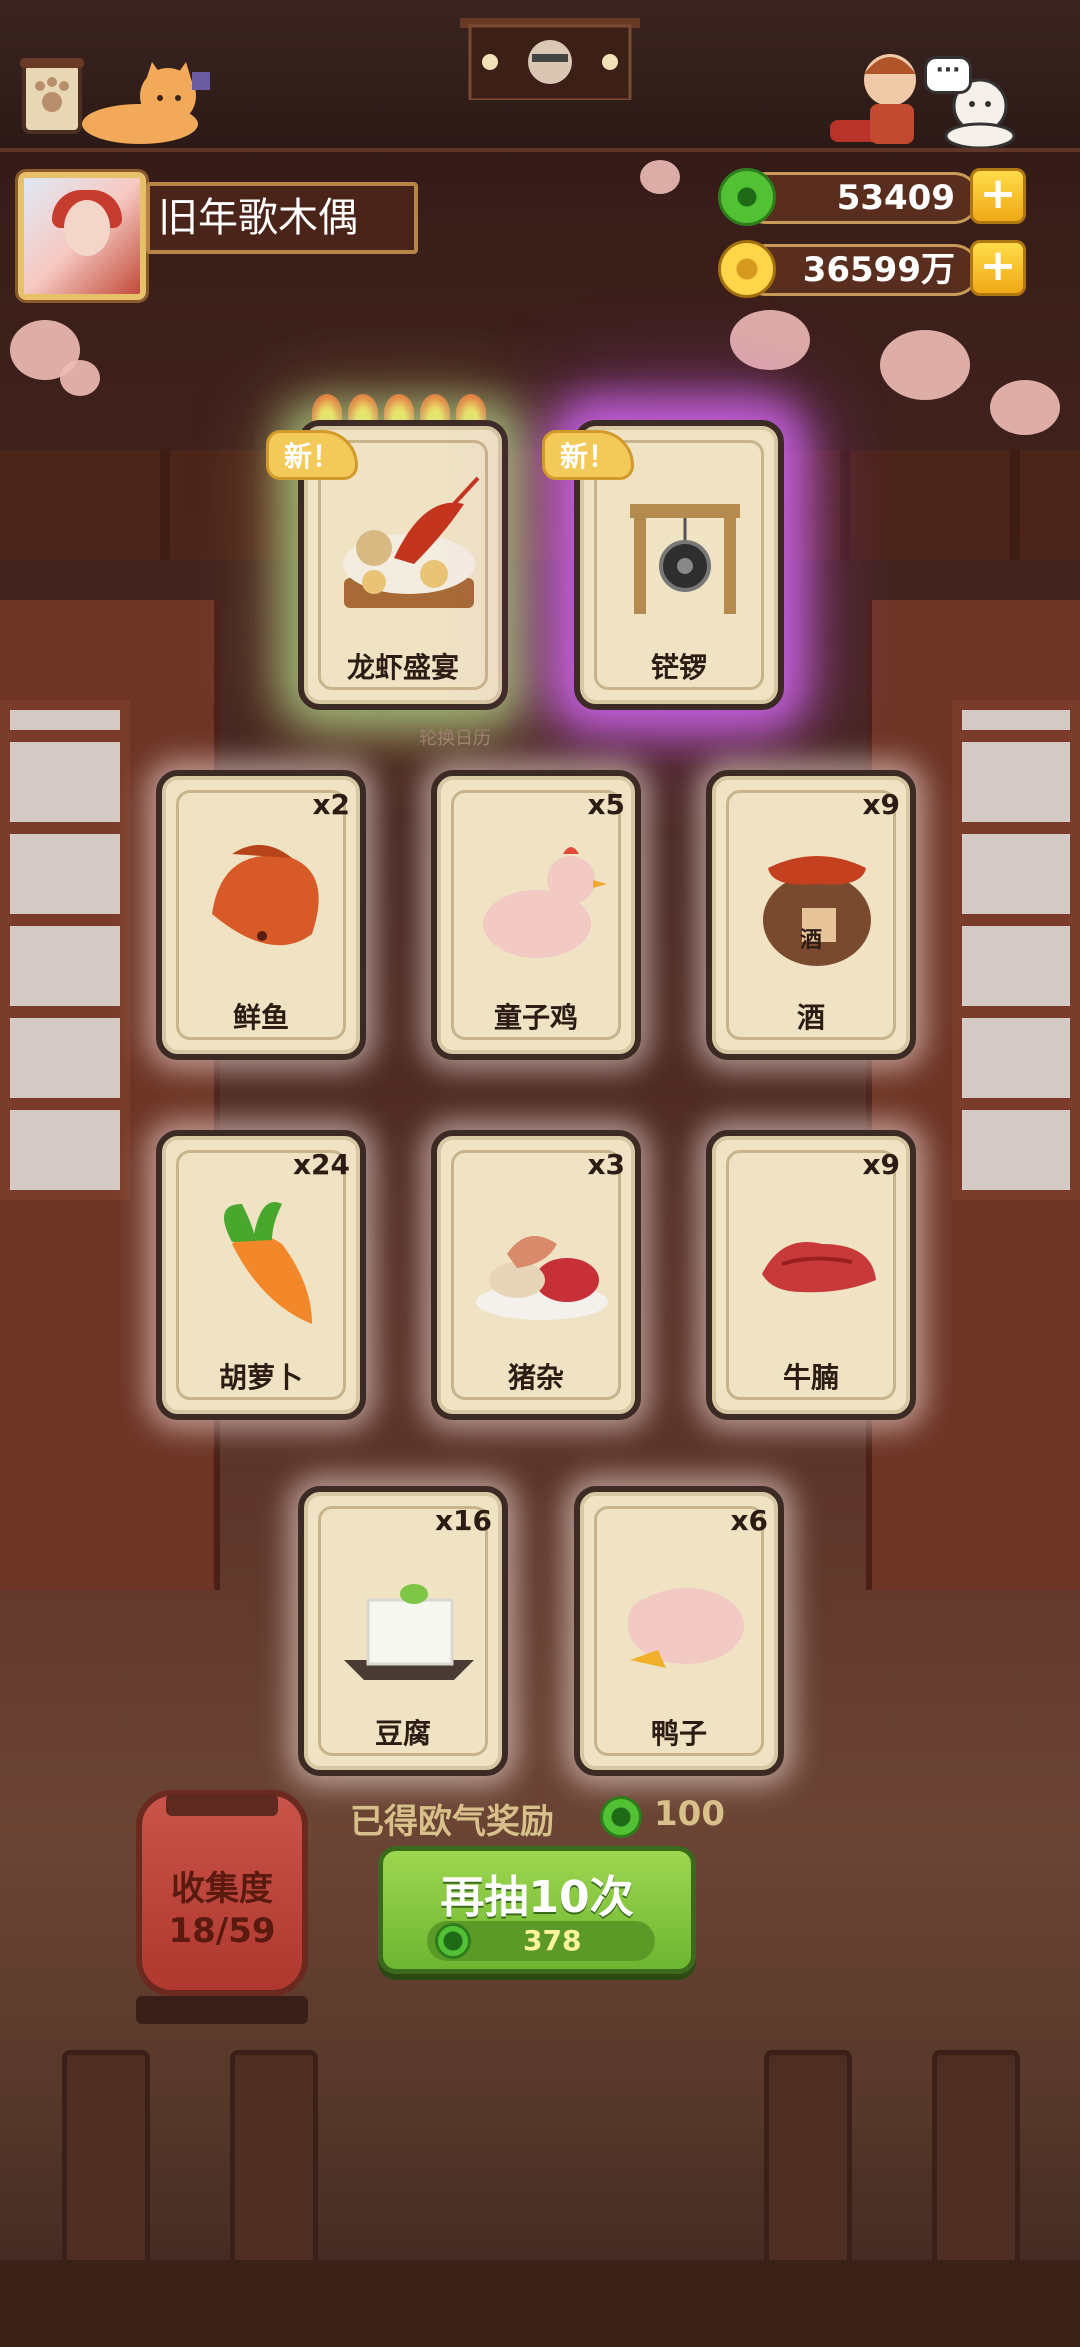 Image resolution: width=1080 pixels, height=2347 pixels. What do you see at coordinates (402, 1733) in the screenshot?
I see `card-label: 豆腐` at bounding box center [402, 1733].